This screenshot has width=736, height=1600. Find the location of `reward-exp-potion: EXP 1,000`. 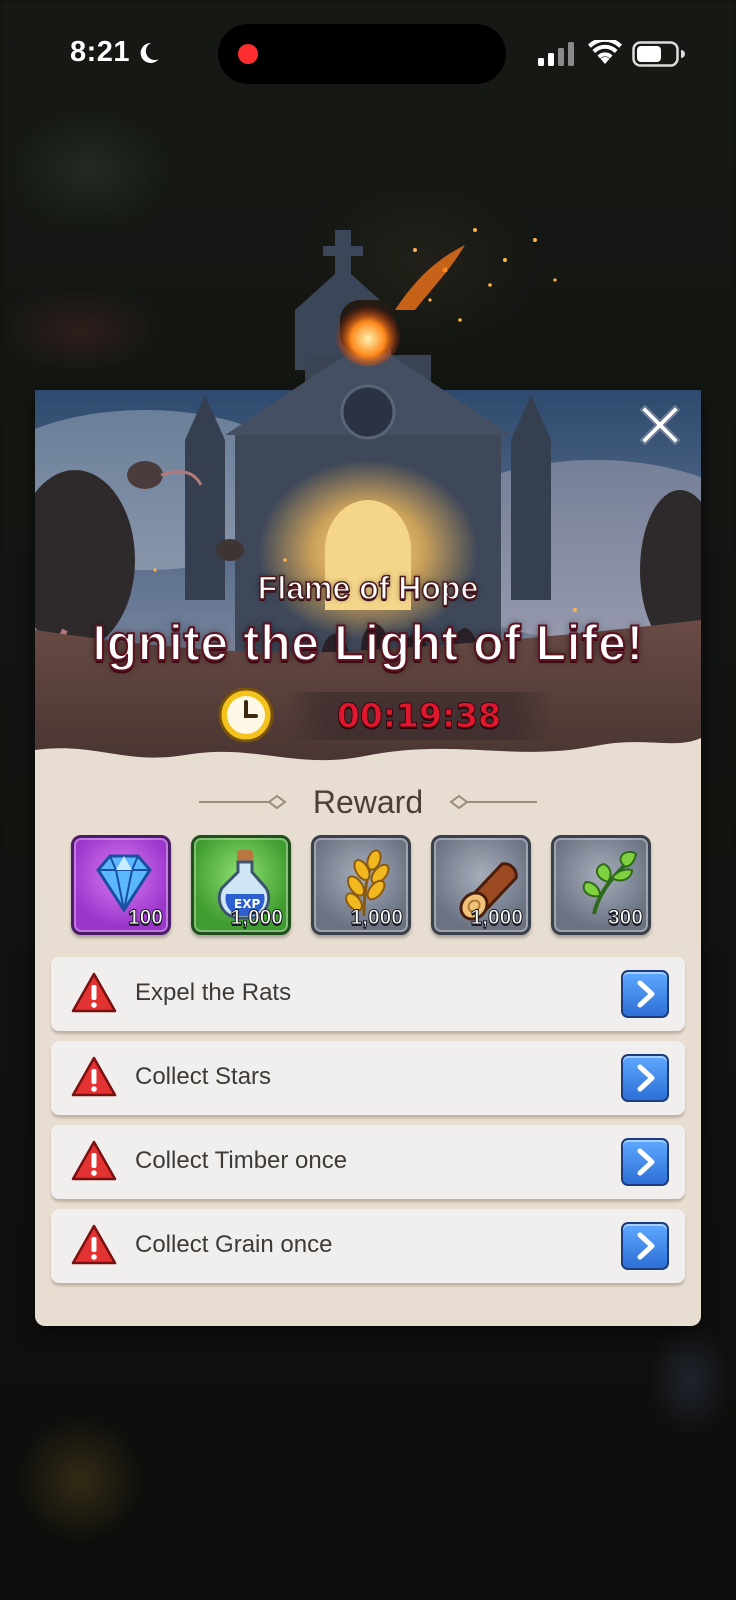

reward-exp-potion: EXP 1,000 is located at coordinates (241, 885).